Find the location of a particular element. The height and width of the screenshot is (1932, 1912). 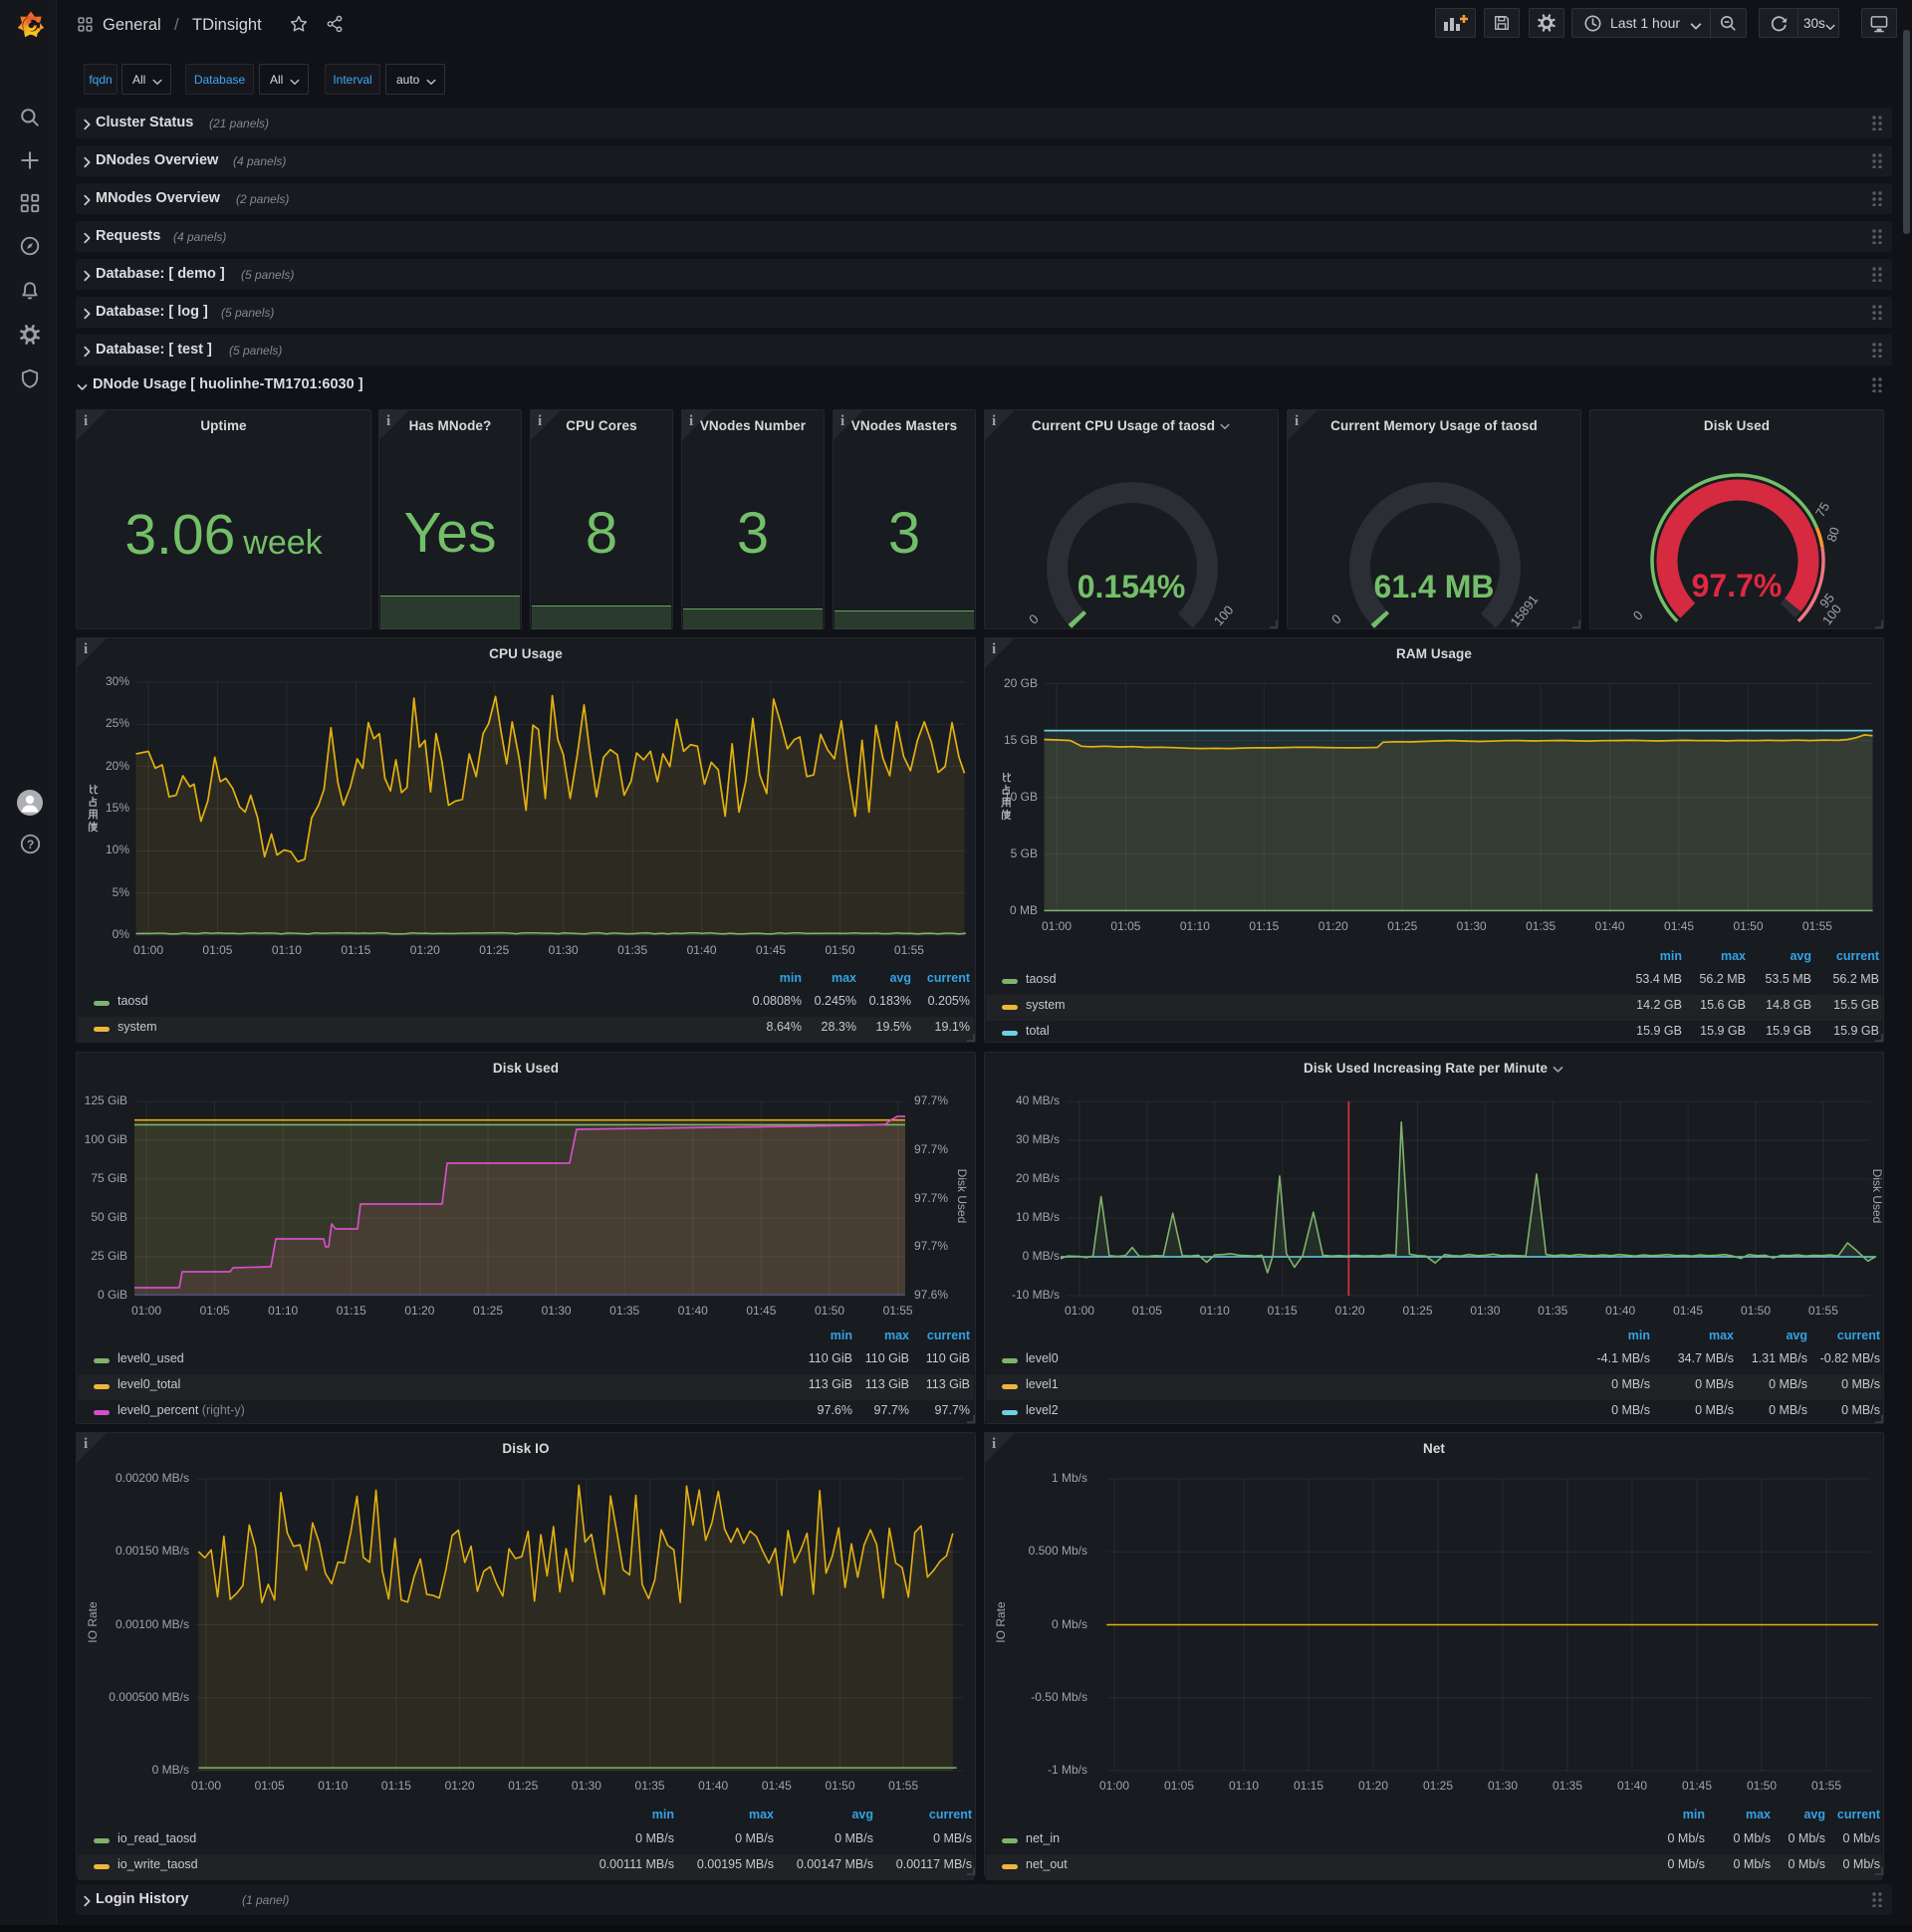

svg-text: 100 is located at coordinates (1224, 616).